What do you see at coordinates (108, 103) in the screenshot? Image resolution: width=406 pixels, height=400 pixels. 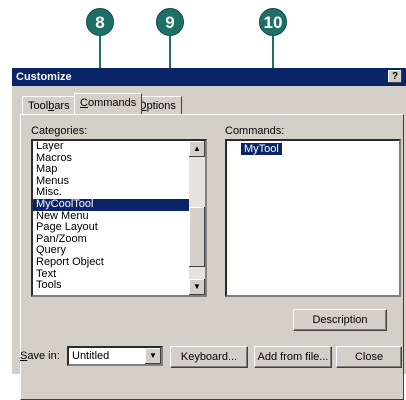 I see `tab-commands: Commands` at bounding box center [108, 103].